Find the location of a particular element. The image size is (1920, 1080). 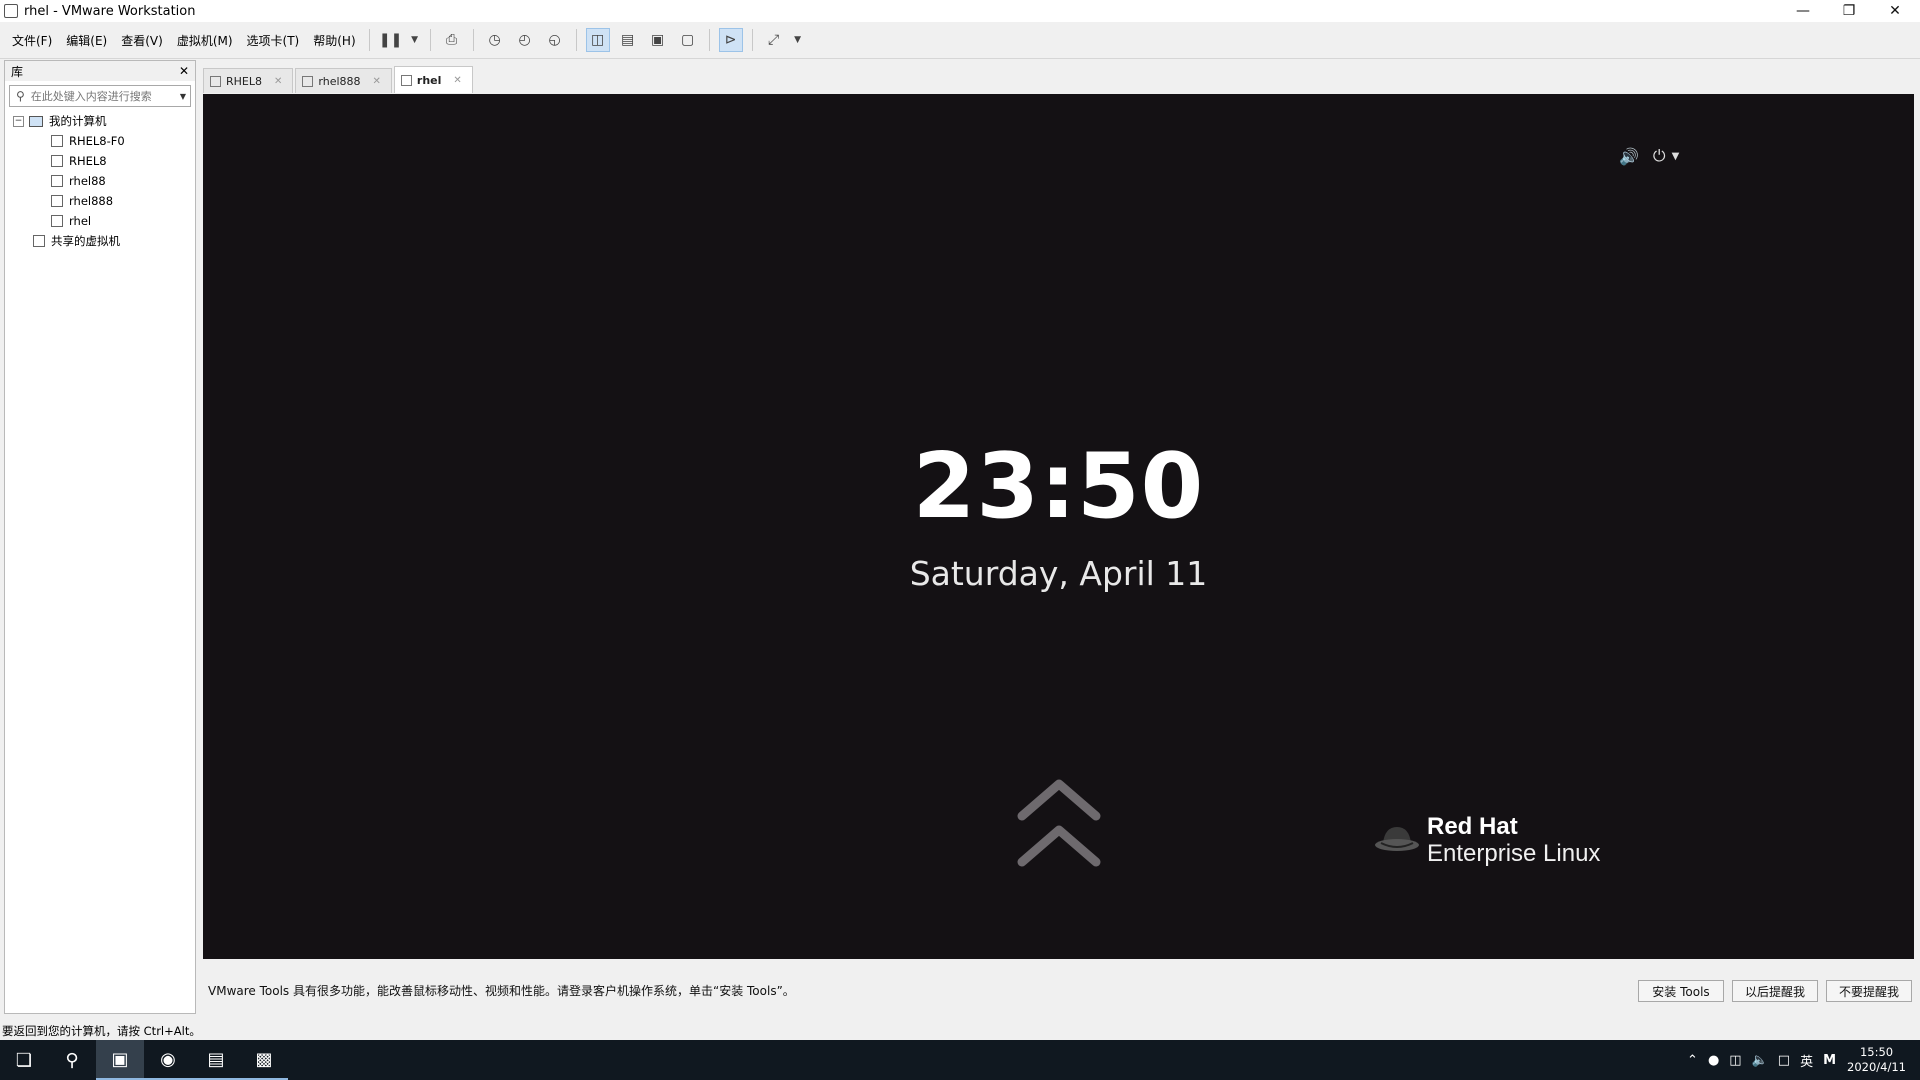

vm-tab-strip: RHEL8 ✕ rhel888 ✕ rhel ✕ is located at coordinates (339, 79).